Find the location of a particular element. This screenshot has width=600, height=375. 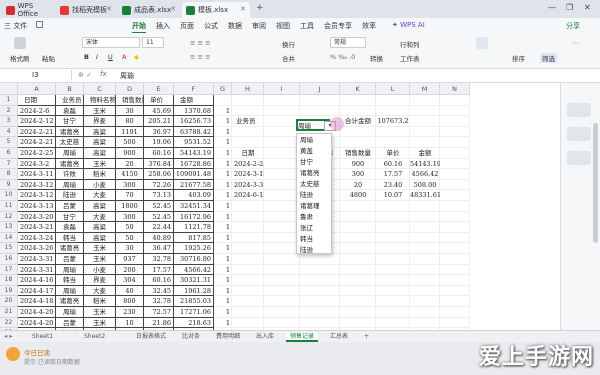

side-table-header: 销售数量 is located at coordinates (358, 153).